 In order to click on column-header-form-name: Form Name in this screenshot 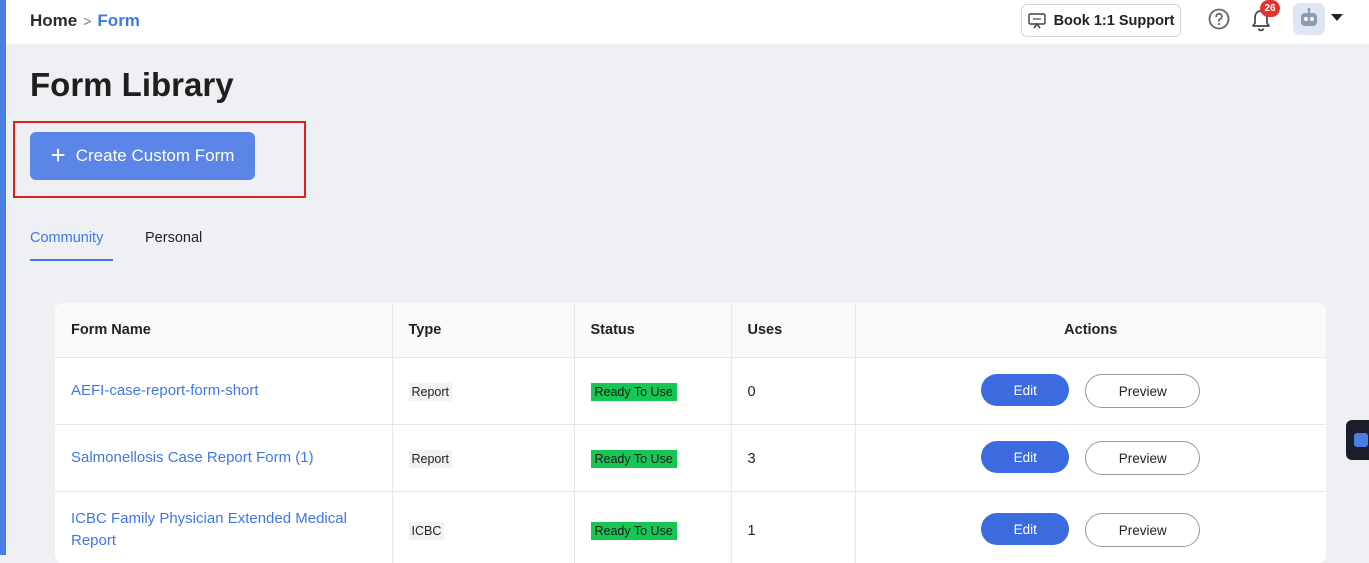, I will do `click(223, 330)`.